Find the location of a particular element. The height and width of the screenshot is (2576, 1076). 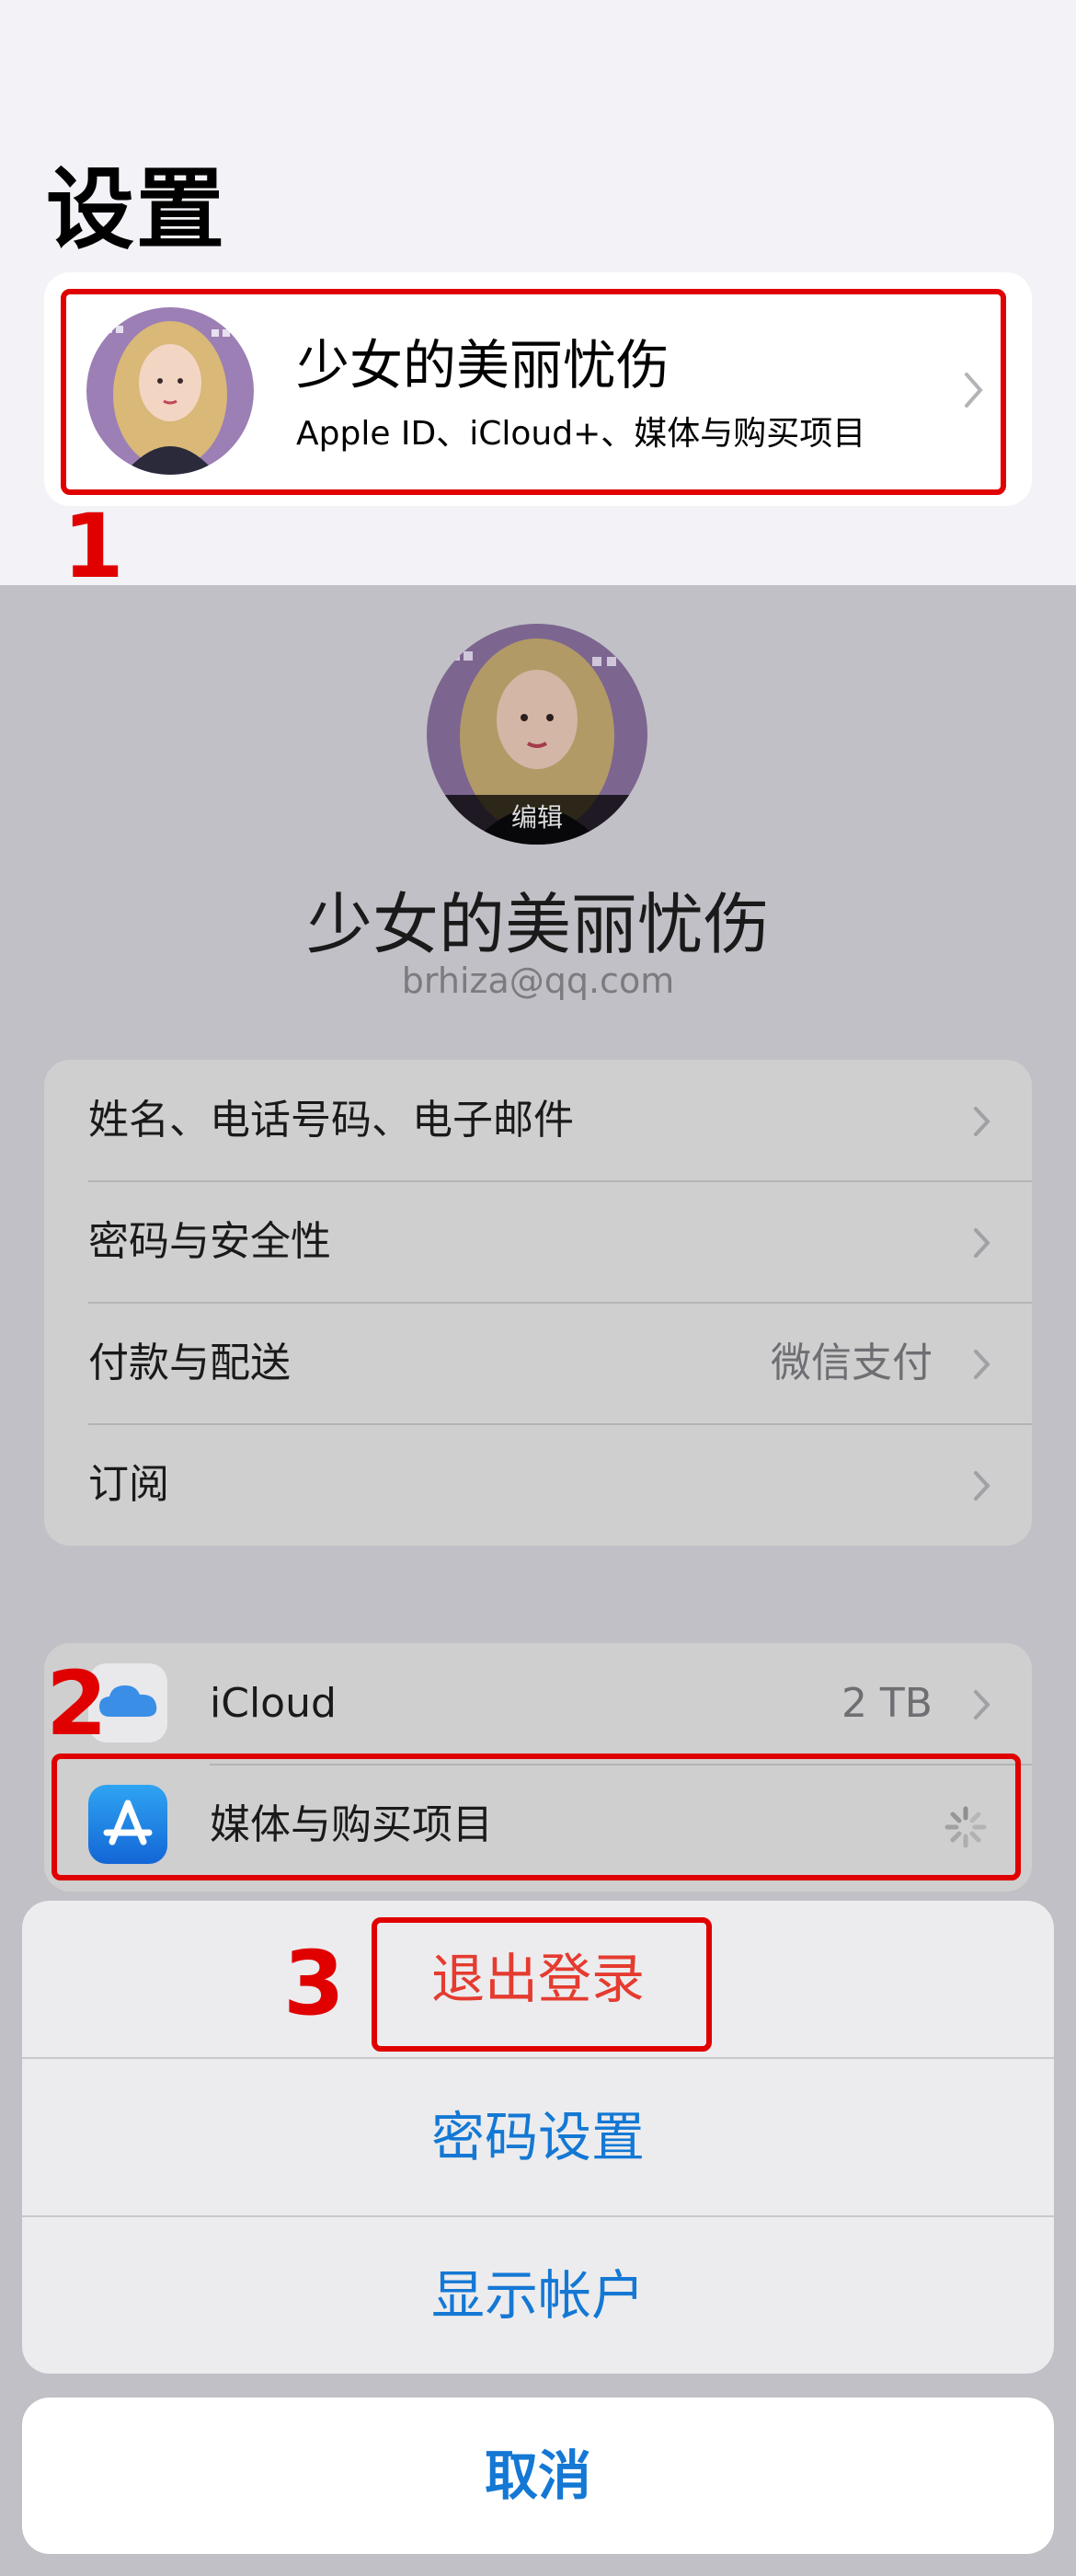

row-value: 2 TB is located at coordinates (887, 1703).